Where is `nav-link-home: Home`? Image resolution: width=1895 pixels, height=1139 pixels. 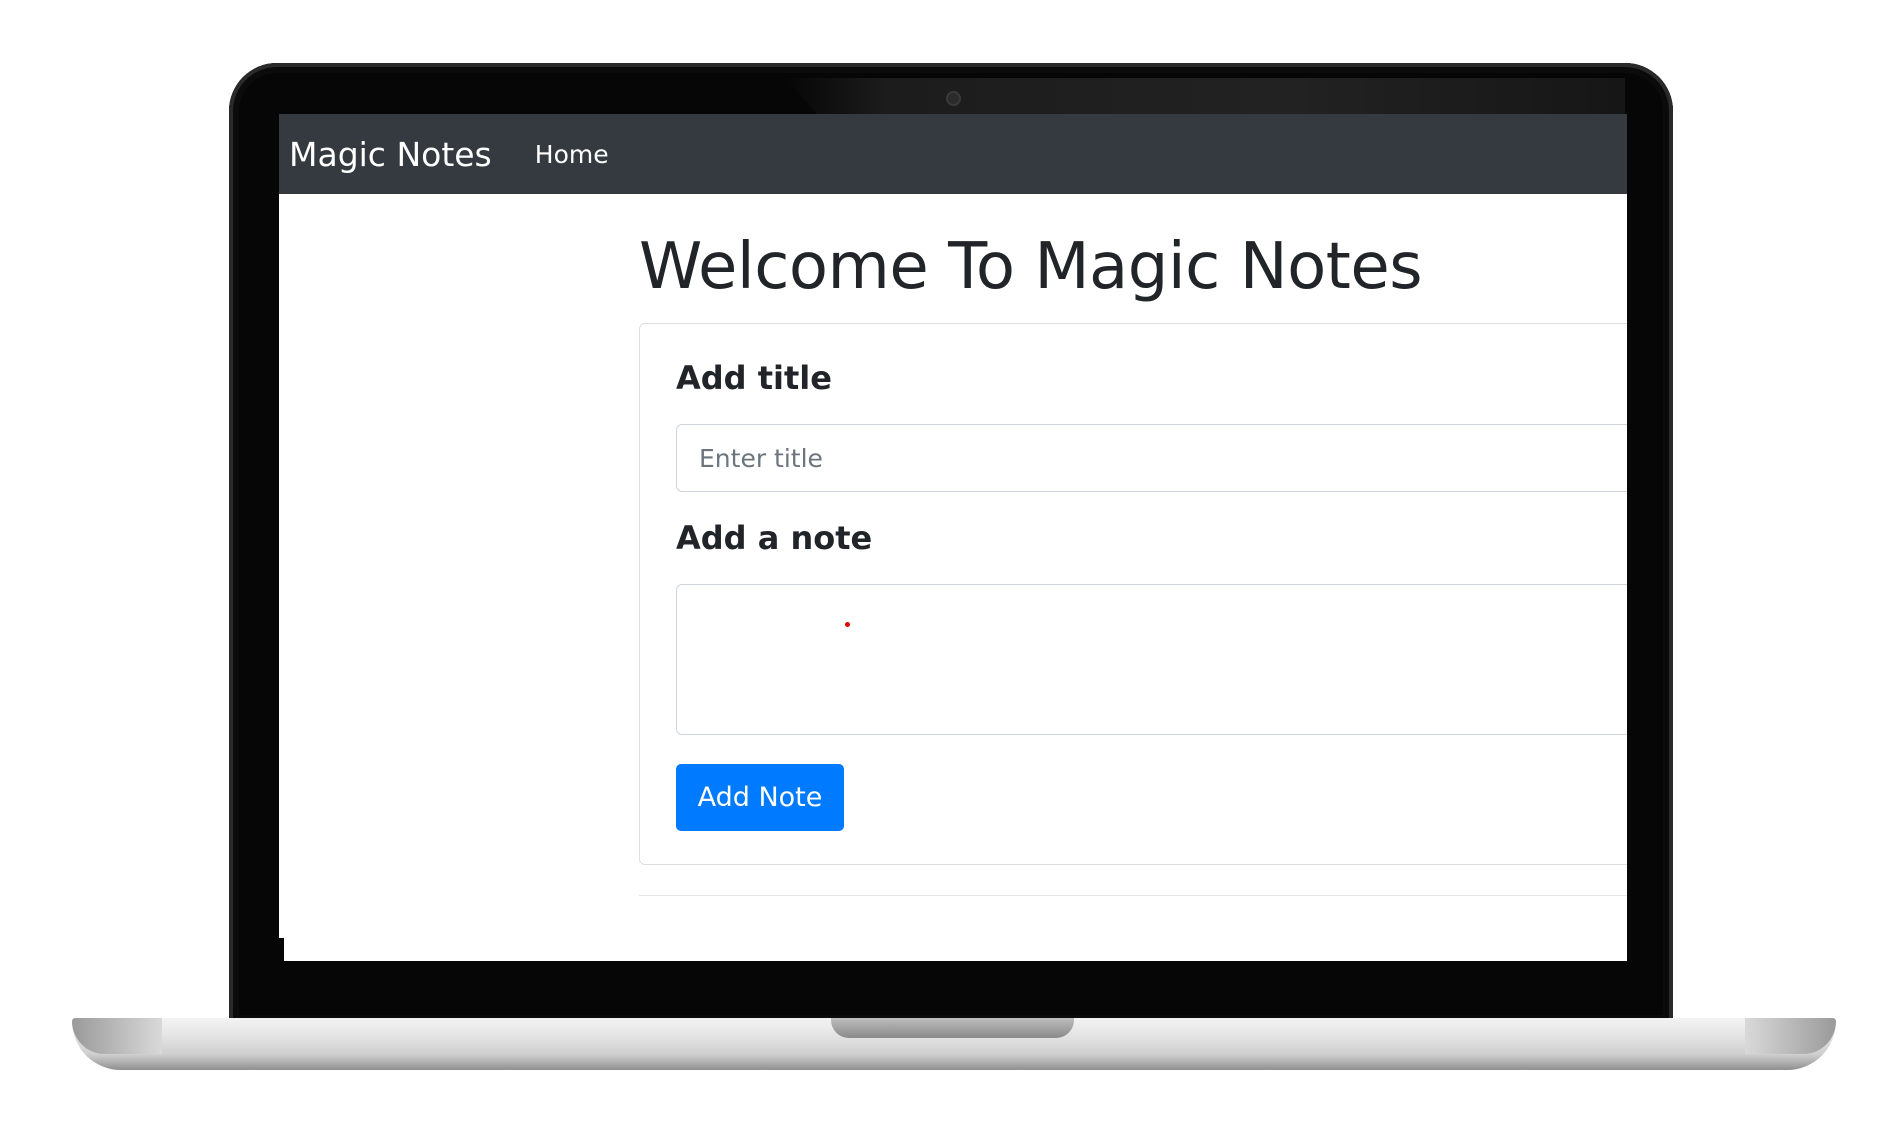
nav-link-home: Home is located at coordinates (572, 154).